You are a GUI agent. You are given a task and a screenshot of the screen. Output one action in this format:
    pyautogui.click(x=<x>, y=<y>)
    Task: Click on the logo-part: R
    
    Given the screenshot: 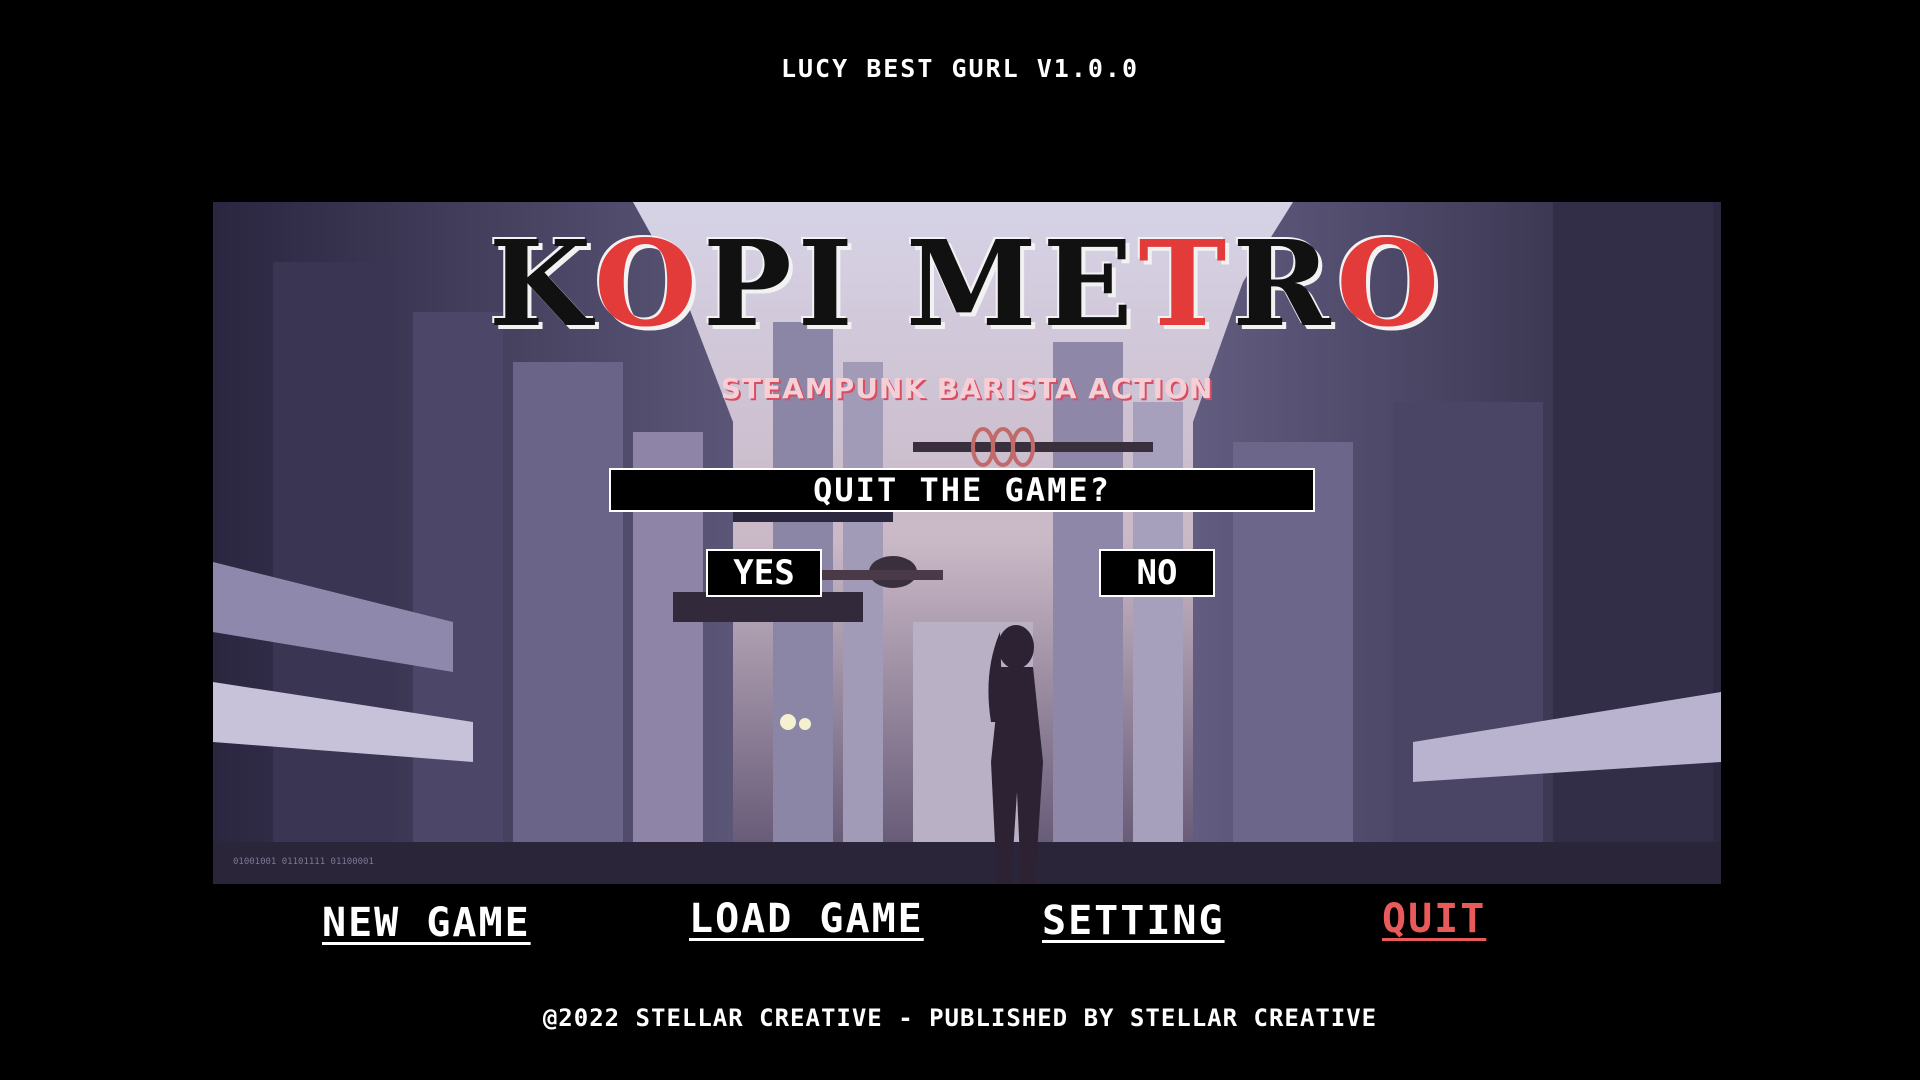 What is the action you would take?
    pyautogui.click(x=1284, y=283)
    